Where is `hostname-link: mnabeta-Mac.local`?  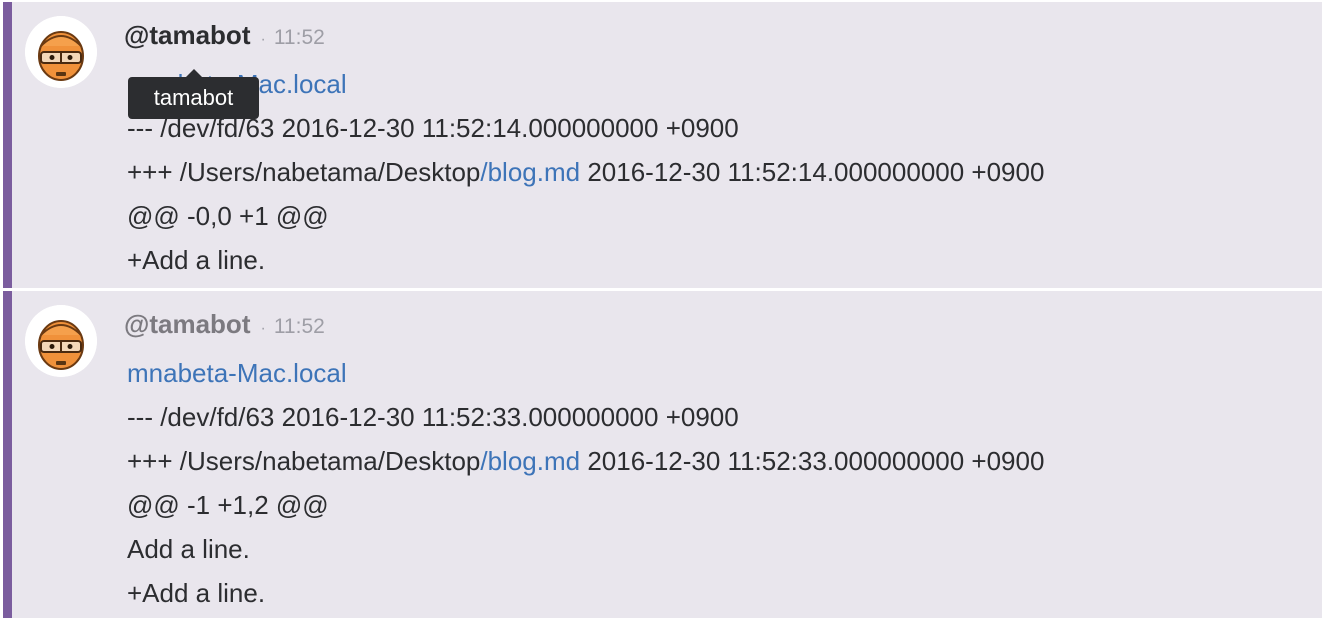 hostname-link: mnabeta-Mac.local is located at coordinates (237, 373).